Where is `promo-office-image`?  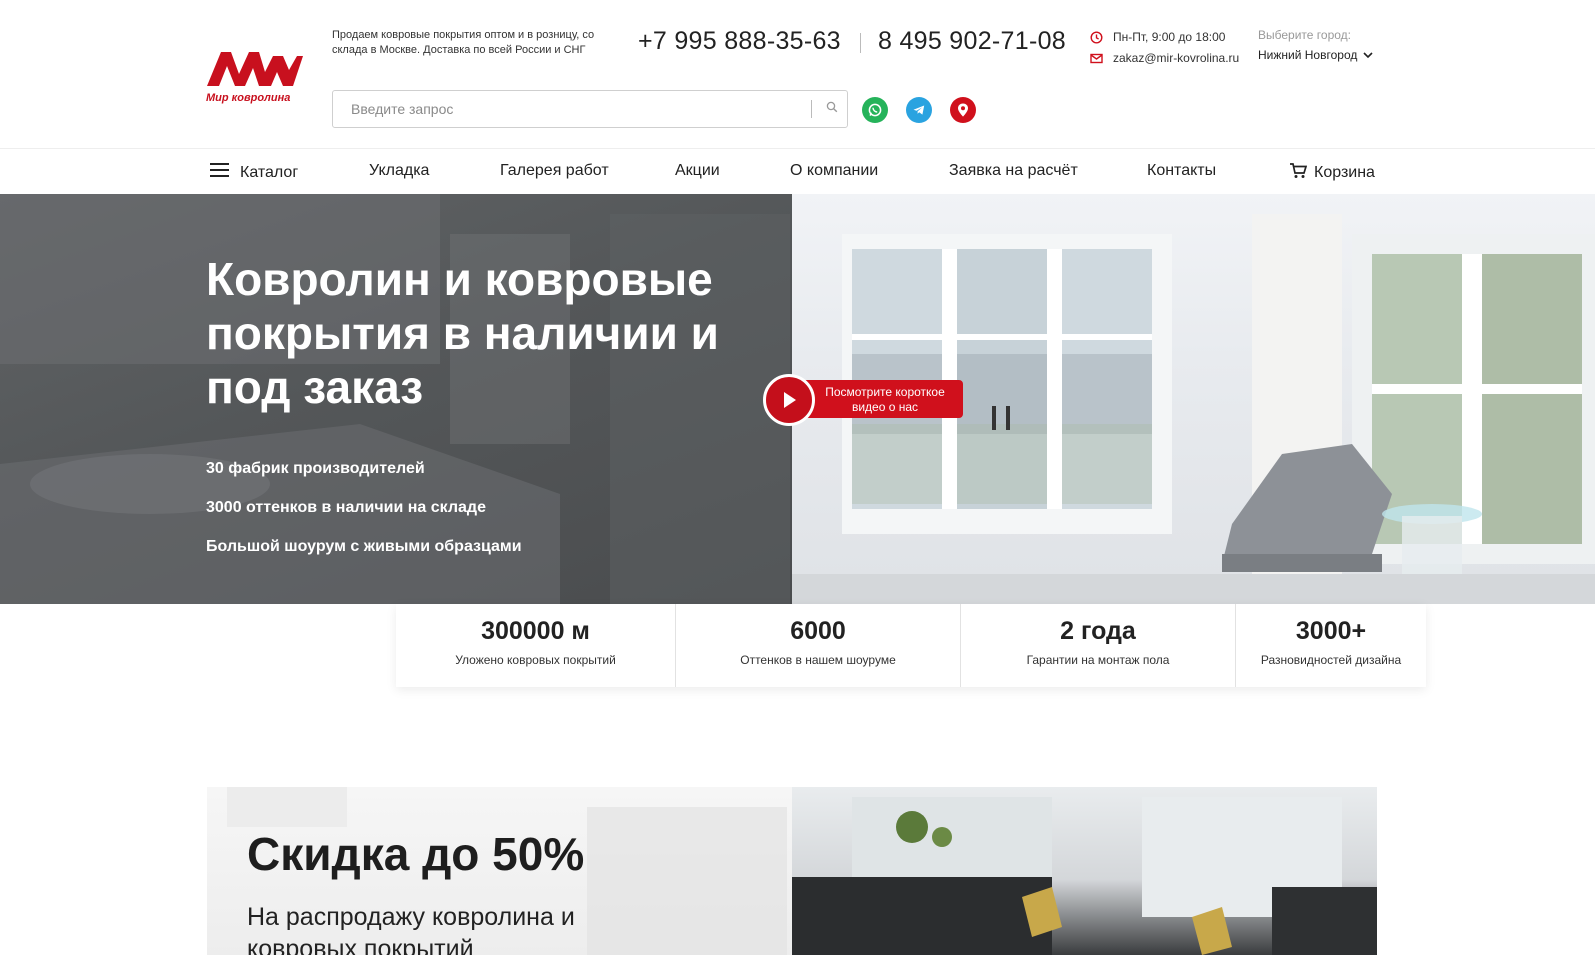
promo-office-image is located at coordinates (1084, 871).